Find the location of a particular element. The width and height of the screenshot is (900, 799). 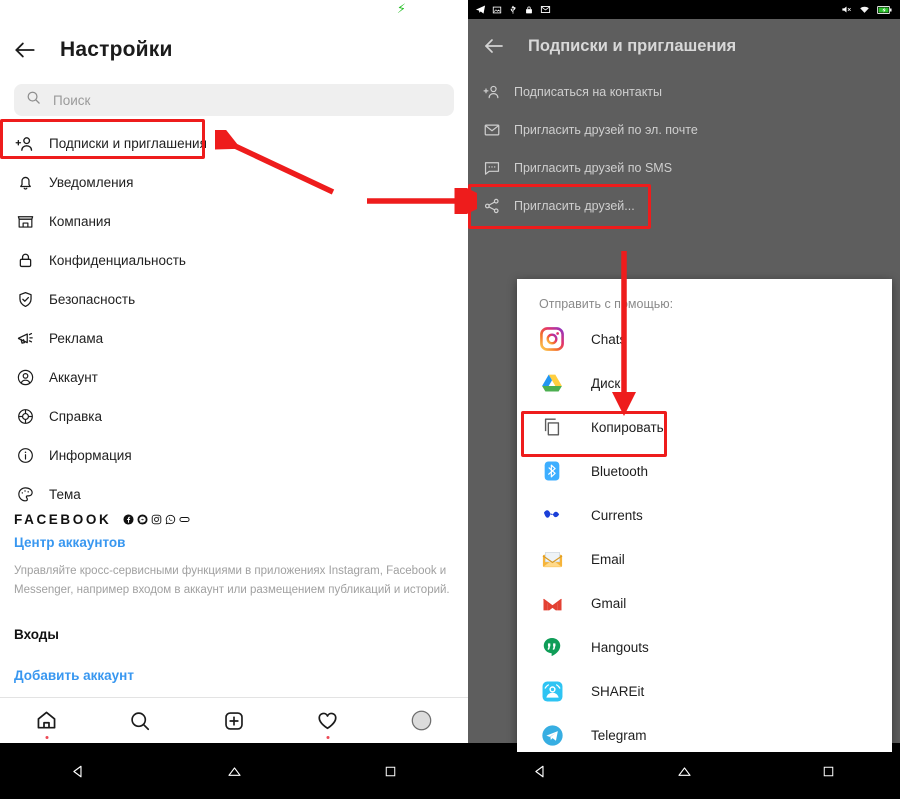

page-title: Подписки и приглашения is located at coordinates (632, 45).